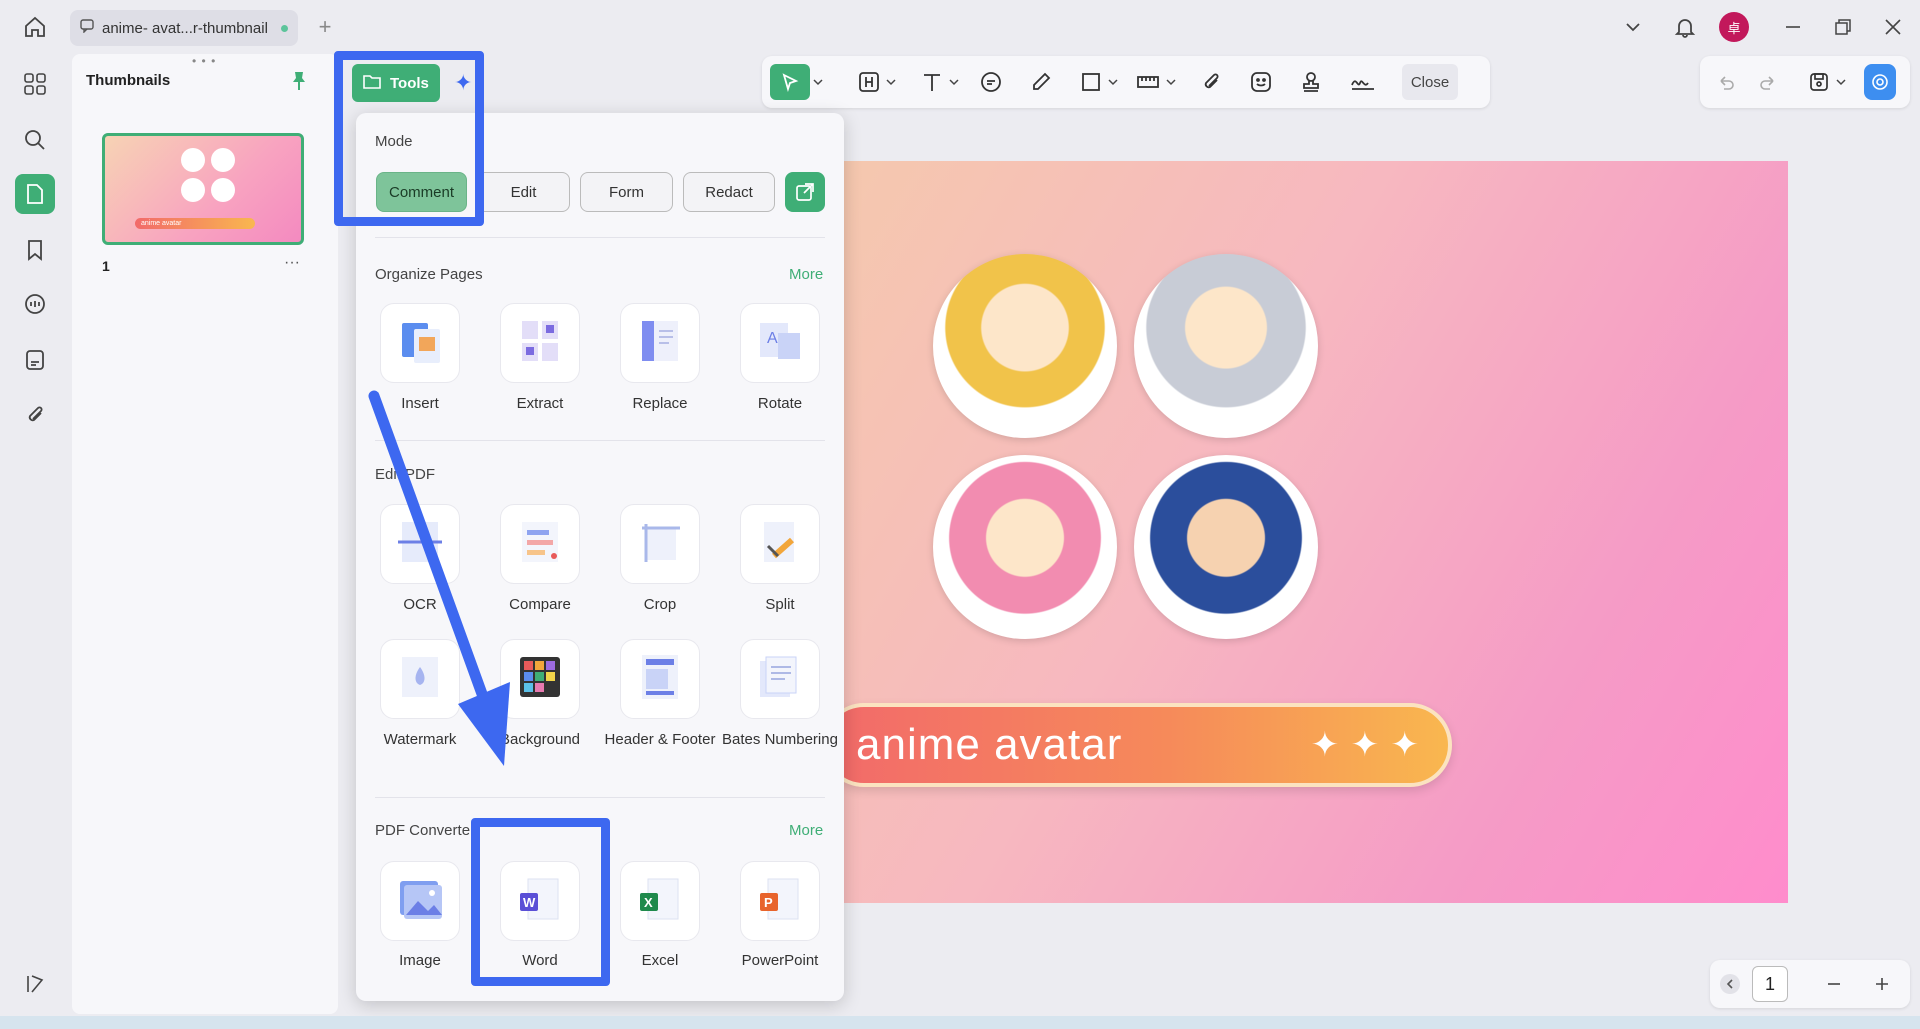 Image resolution: width=1920 pixels, height=1029 pixels. Describe the element at coordinates (1882, 984) in the screenshot. I see `zoom-in-icon` at that location.